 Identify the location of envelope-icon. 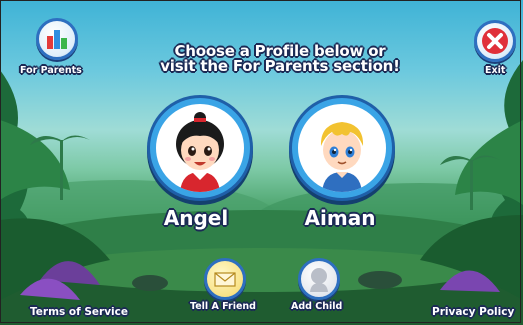
(225, 279).